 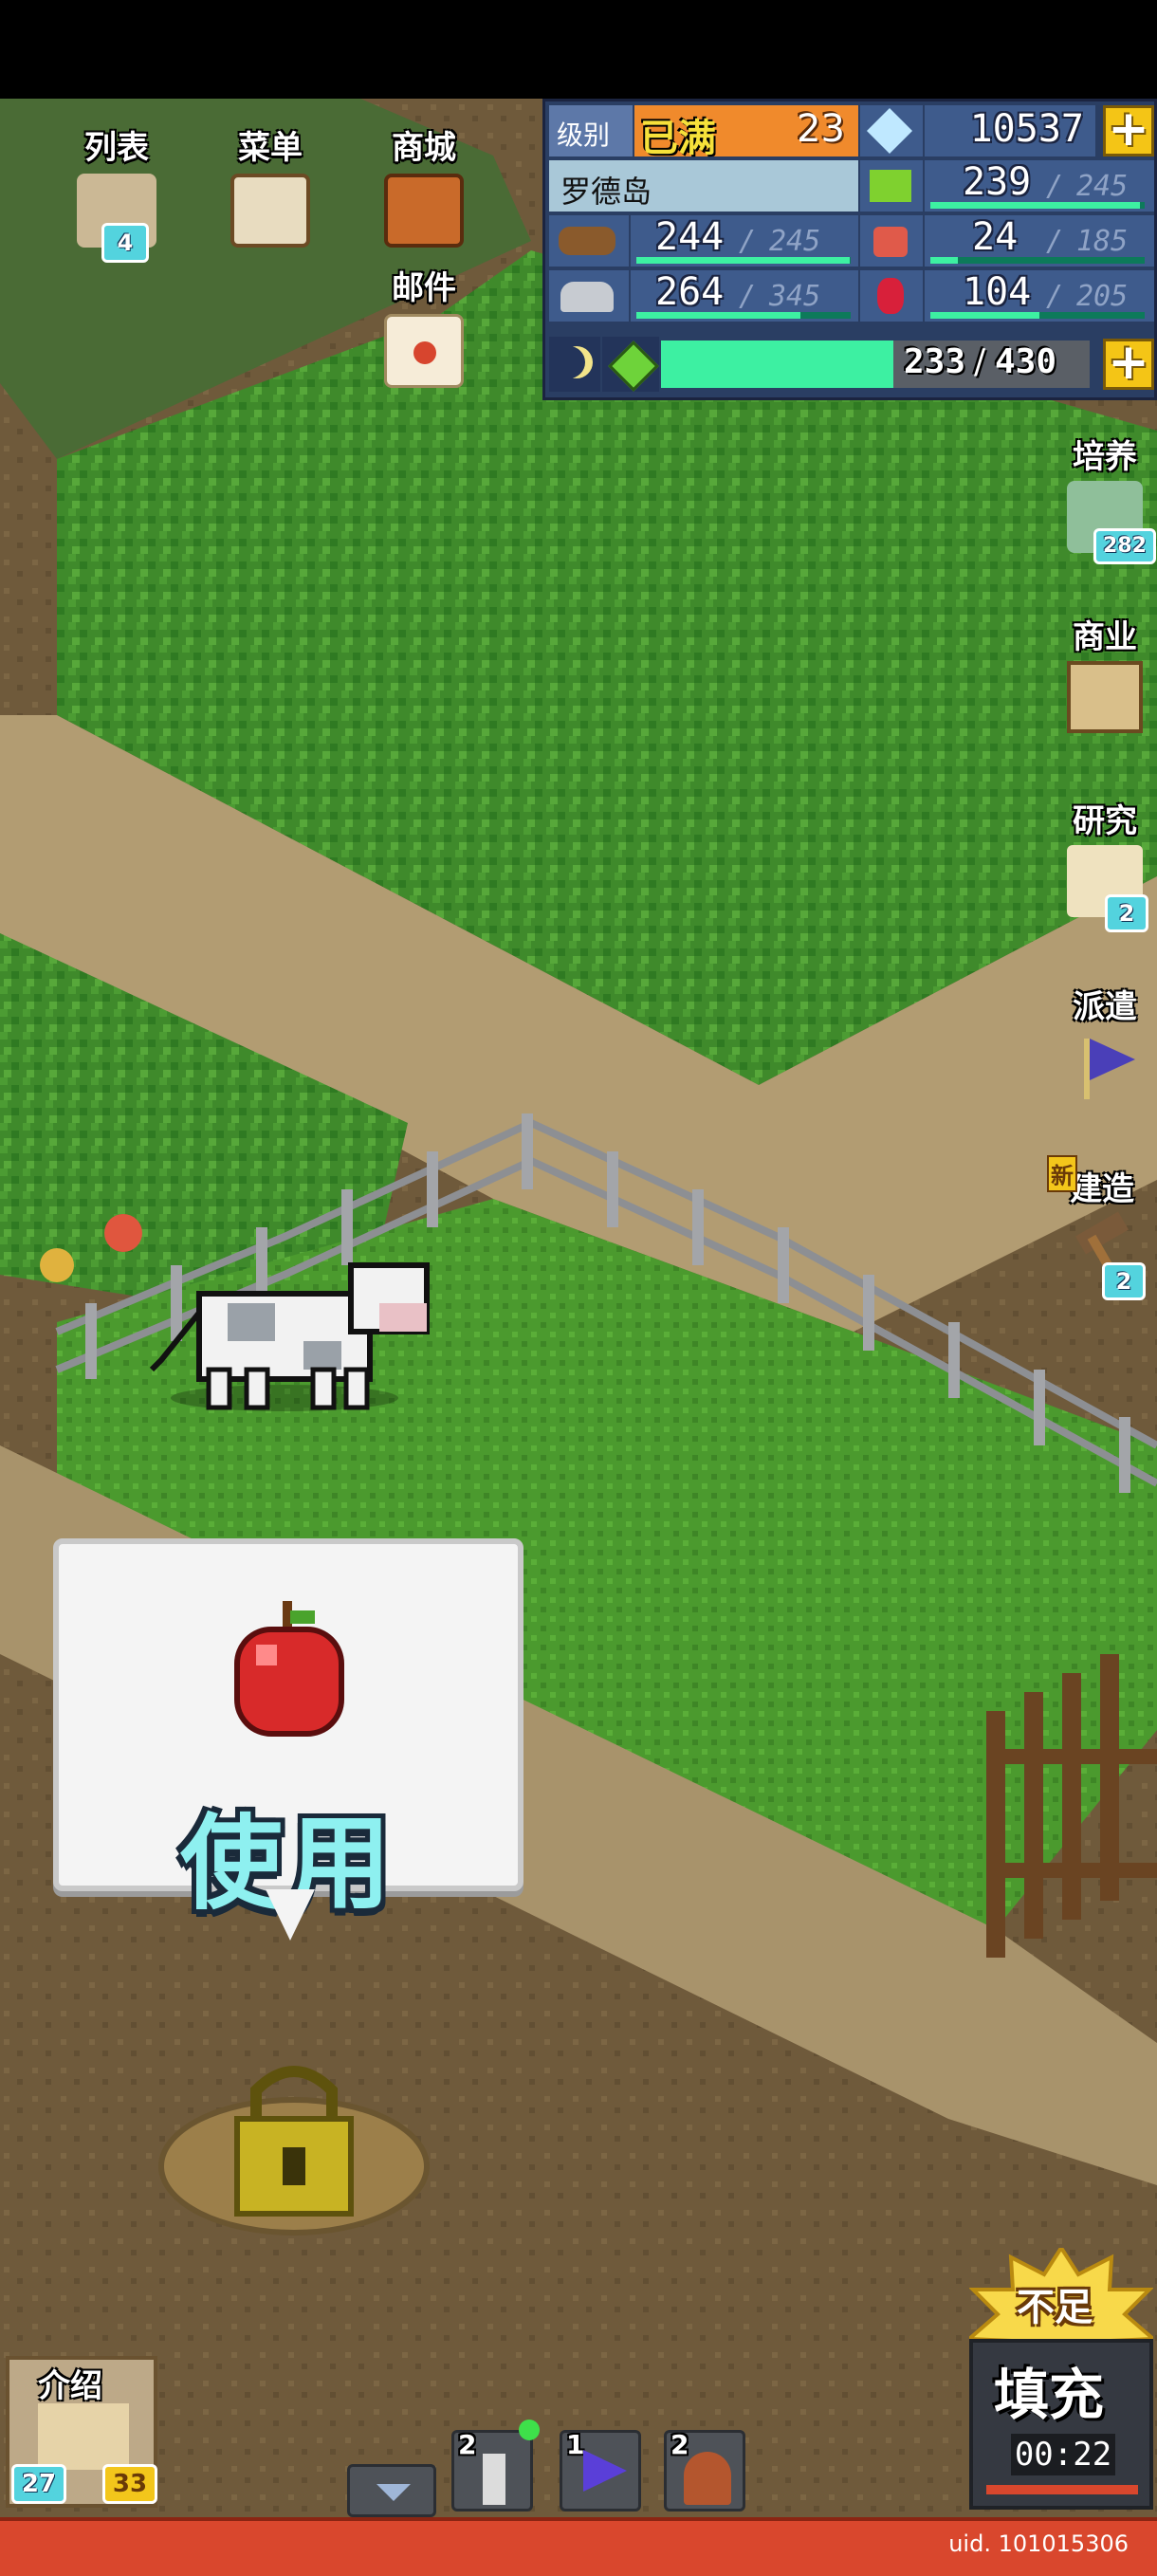 I want to click on gem-count: 10537, so click(x=1026, y=129).